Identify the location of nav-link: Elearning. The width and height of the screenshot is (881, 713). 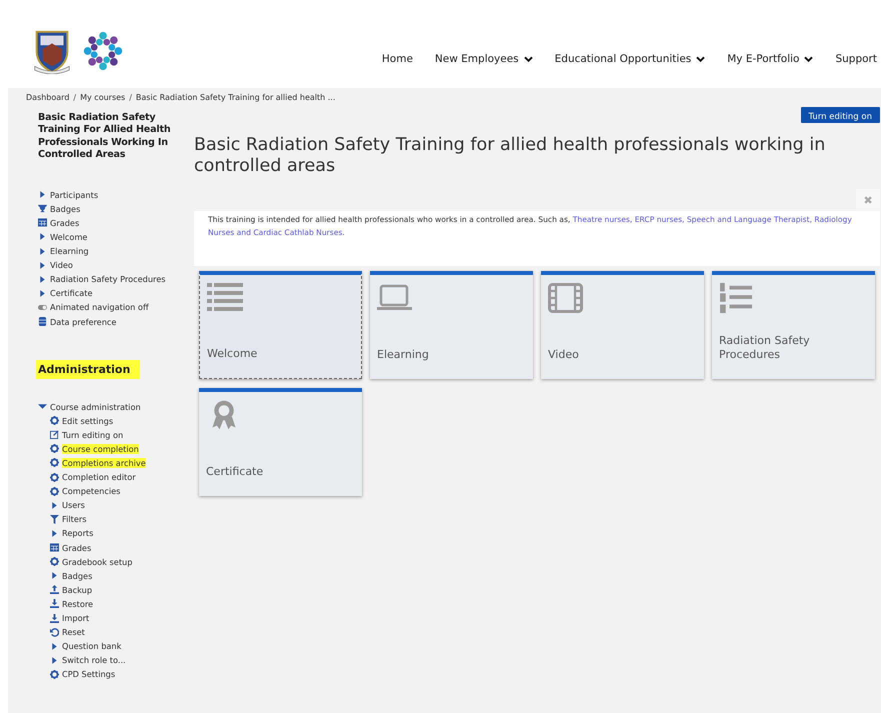
(69, 251).